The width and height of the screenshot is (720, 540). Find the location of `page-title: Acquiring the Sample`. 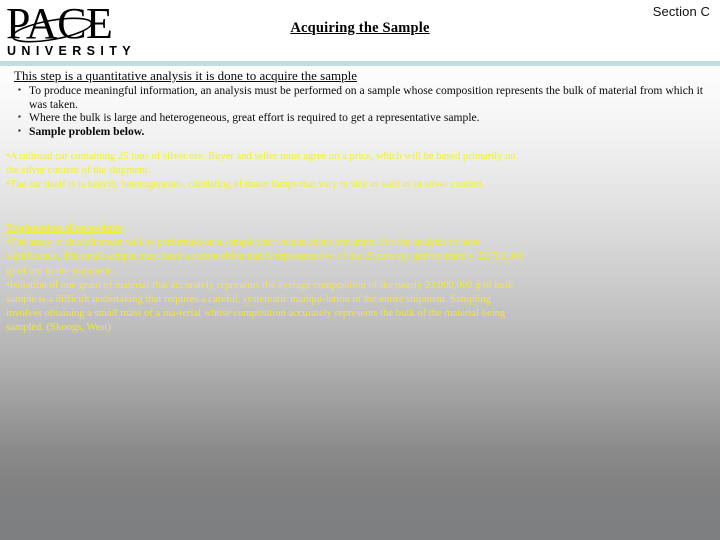

page-title: Acquiring the Sample is located at coordinates (360, 28).